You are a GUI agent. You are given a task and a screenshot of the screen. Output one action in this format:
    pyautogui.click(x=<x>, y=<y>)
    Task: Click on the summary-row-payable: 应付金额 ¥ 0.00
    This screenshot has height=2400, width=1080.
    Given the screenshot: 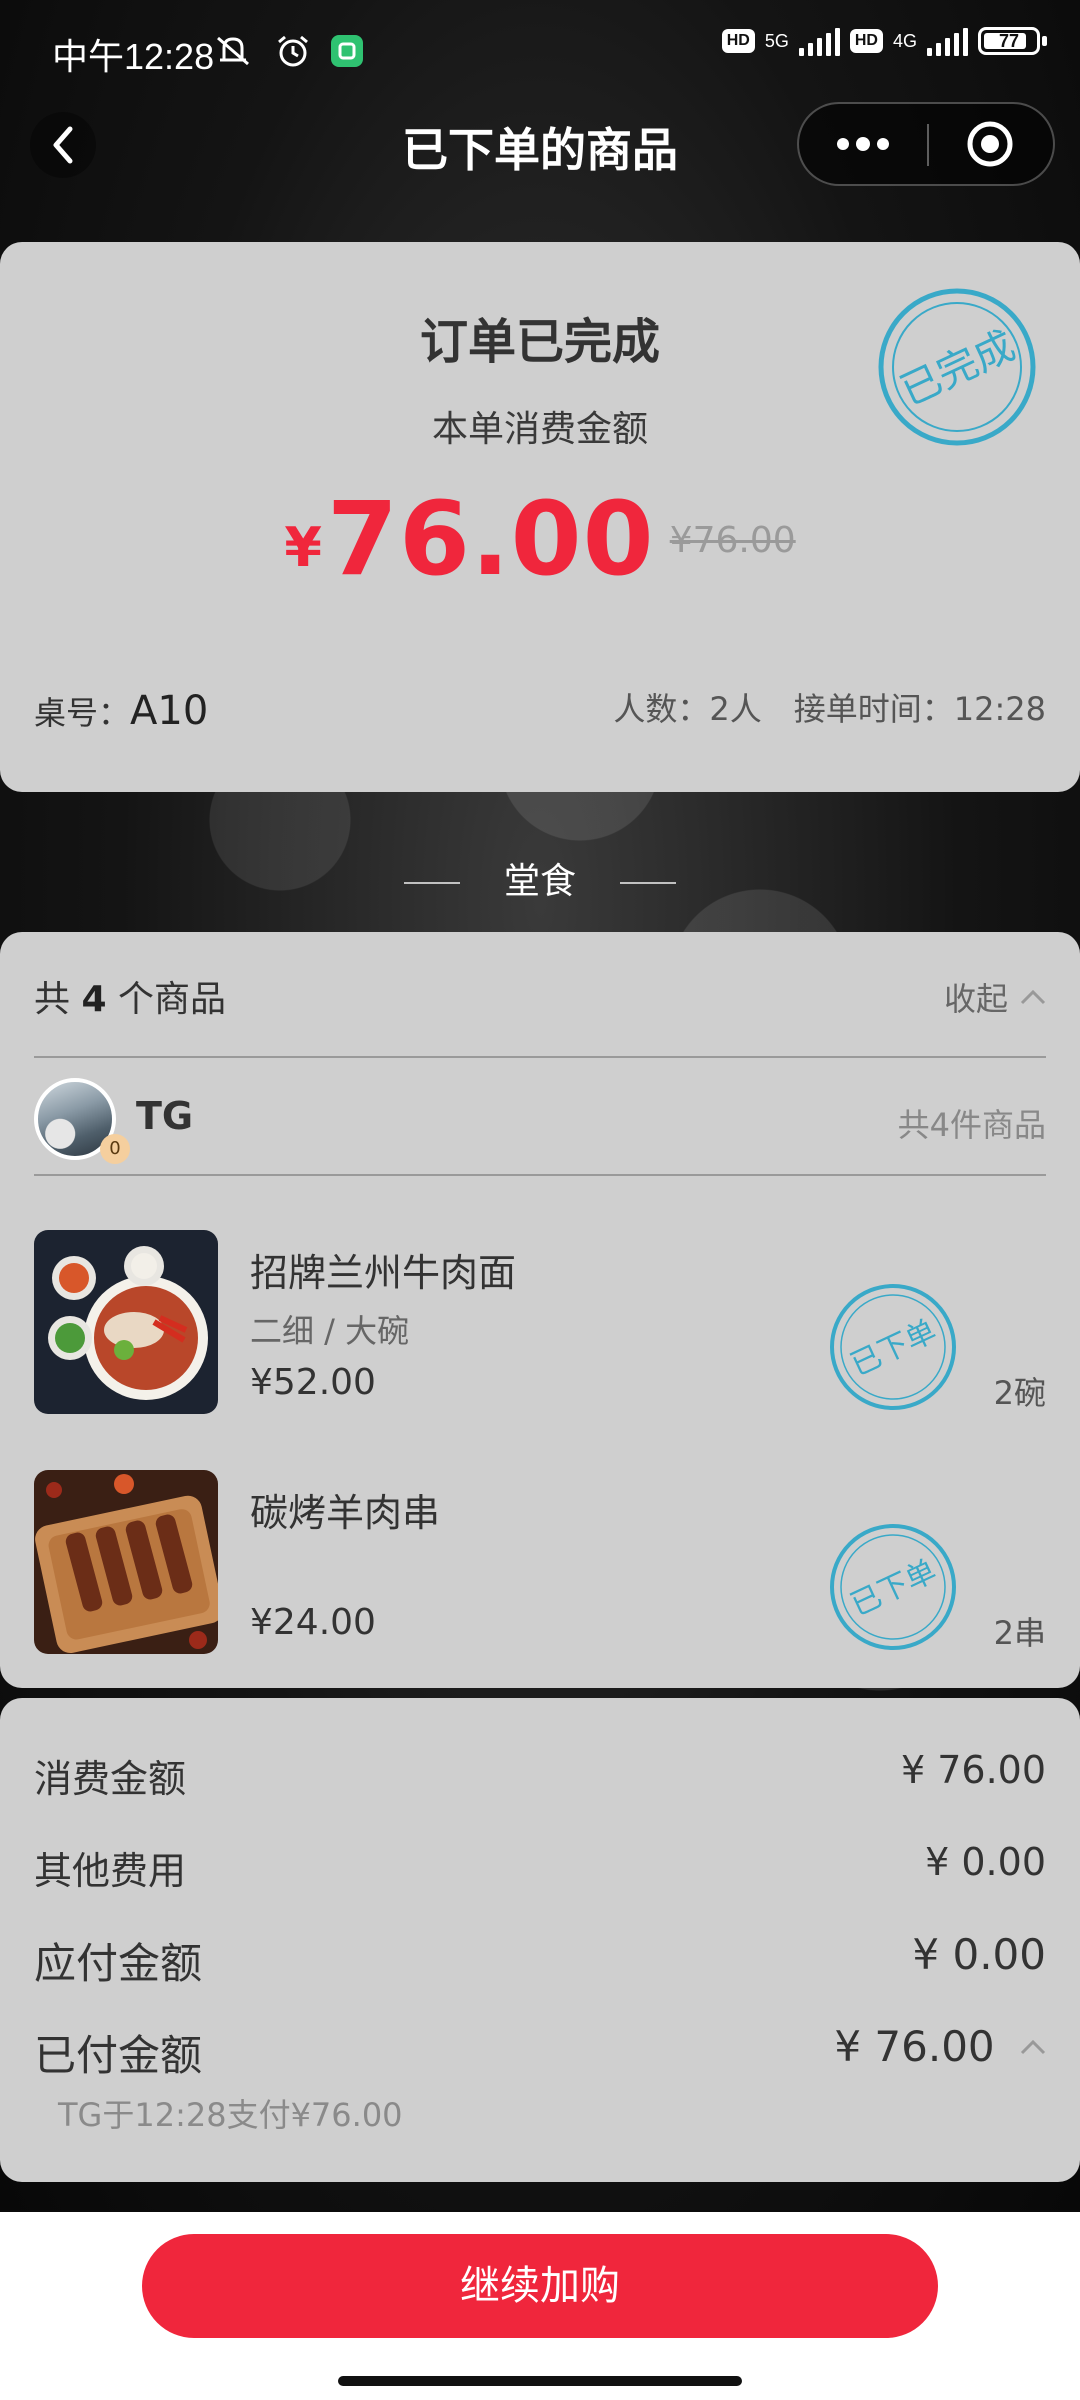 What is the action you would take?
    pyautogui.click(x=540, y=1960)
    